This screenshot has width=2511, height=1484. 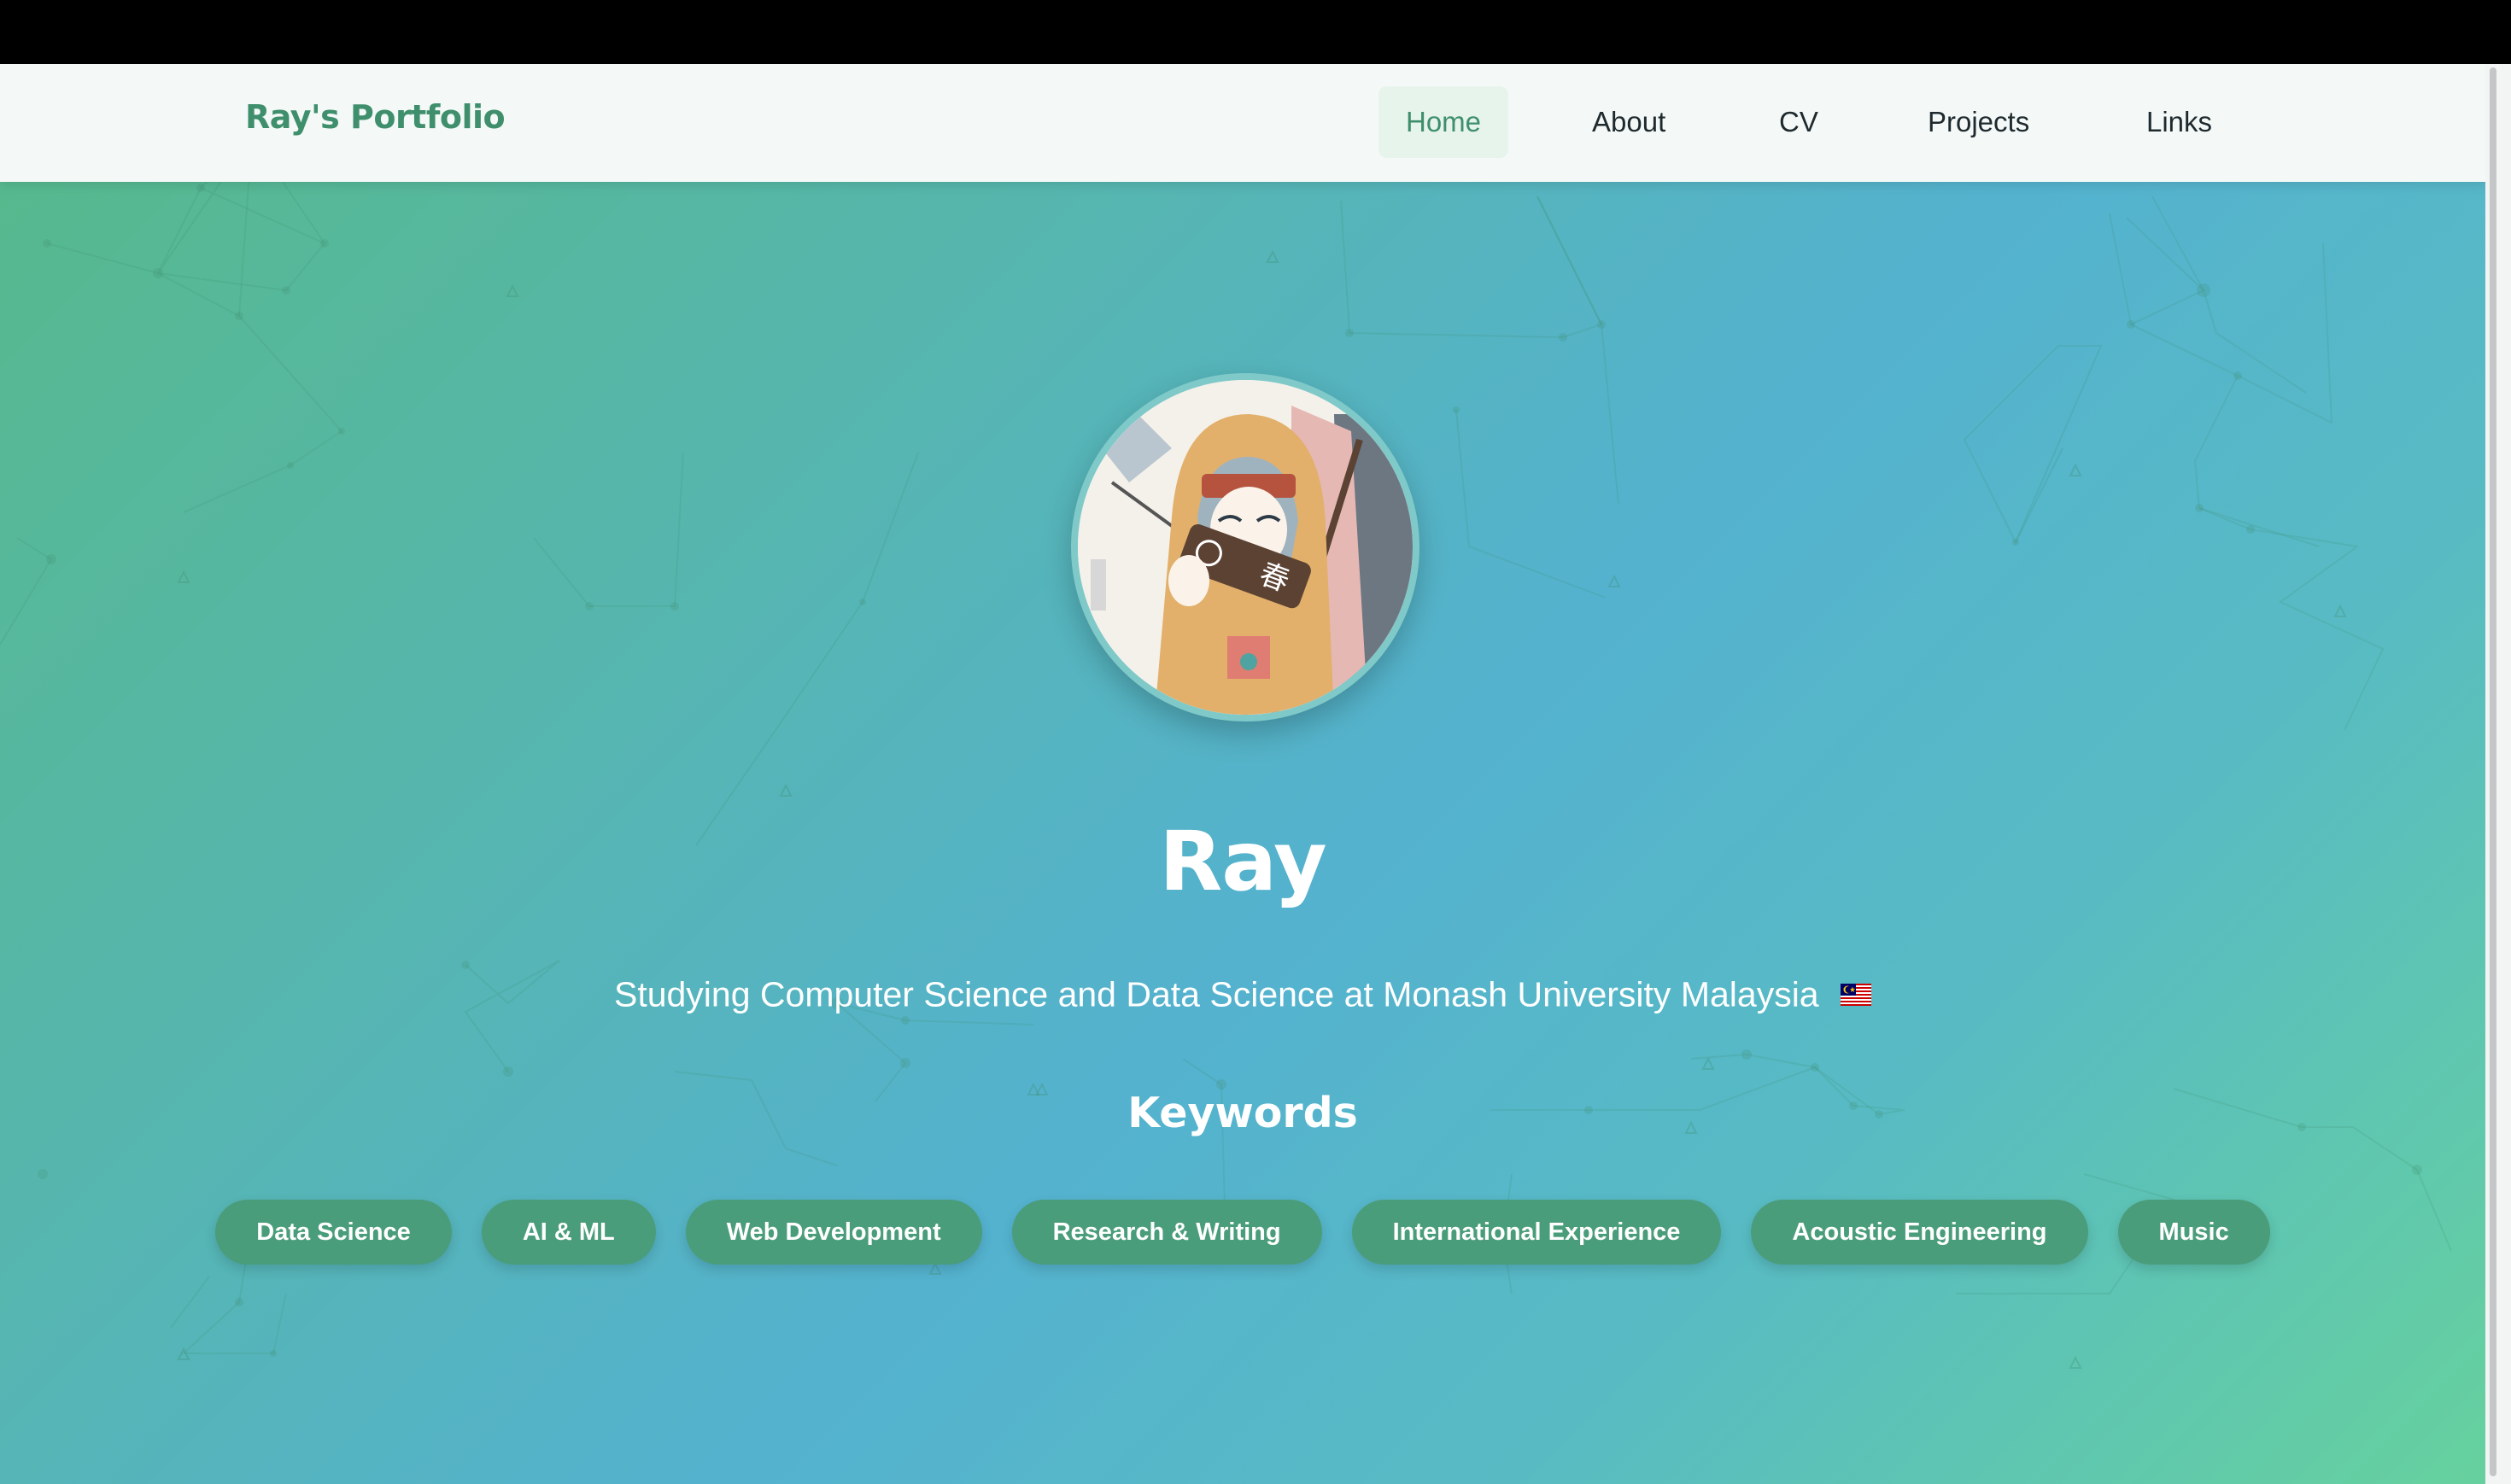 What do you see at coordinates (1242, 1113) in the screenshot?
I see `keywords-heading: Keywords` at bounding box center [1242, 1113].